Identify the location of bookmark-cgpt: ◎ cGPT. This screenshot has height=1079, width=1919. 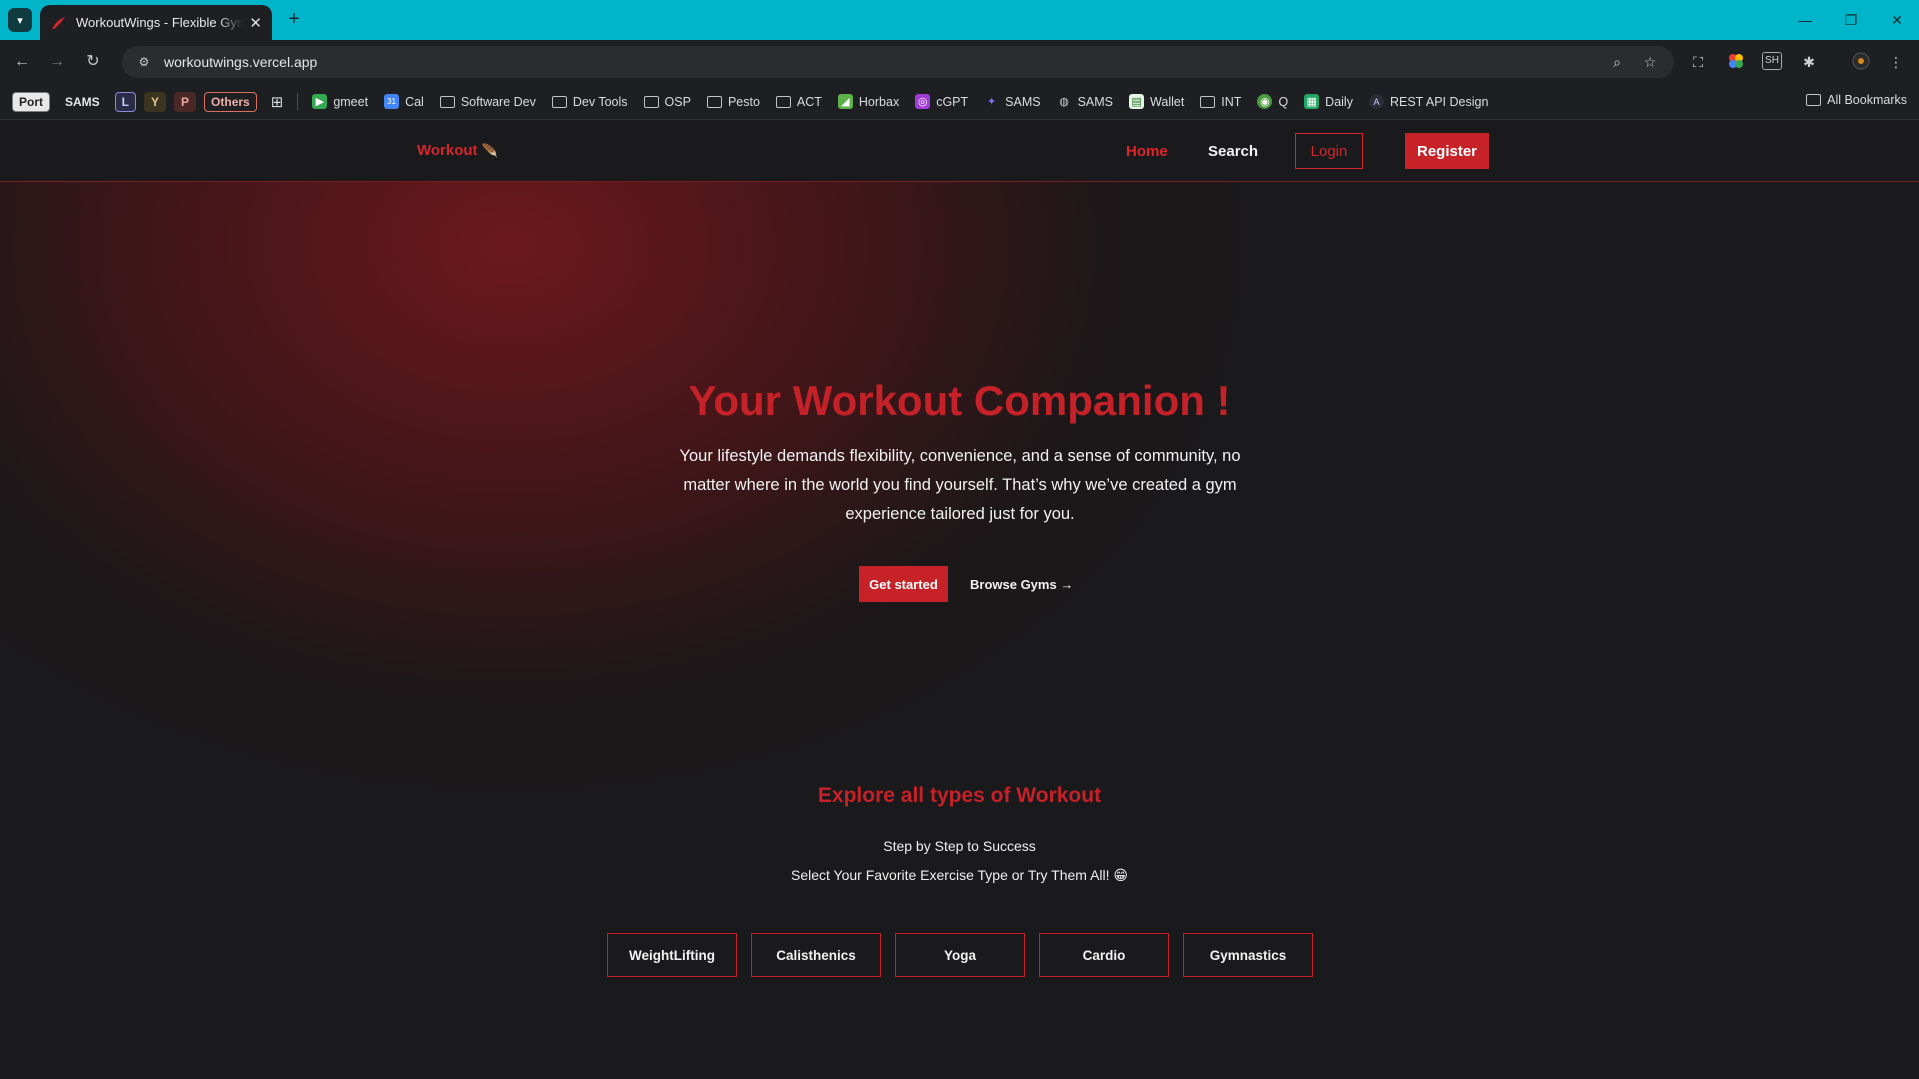
(941, 101).